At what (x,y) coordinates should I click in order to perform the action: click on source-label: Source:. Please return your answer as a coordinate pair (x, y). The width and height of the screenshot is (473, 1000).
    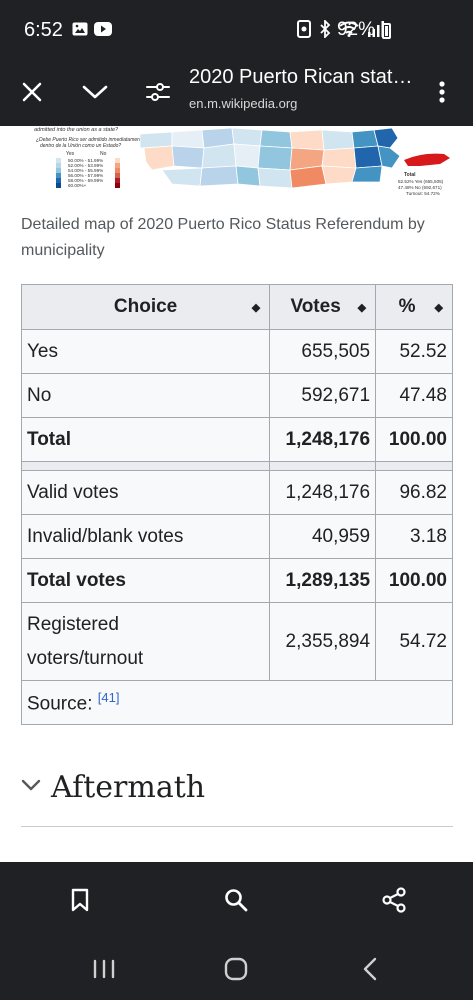
    Looking at the image, I should click on (60, 704).